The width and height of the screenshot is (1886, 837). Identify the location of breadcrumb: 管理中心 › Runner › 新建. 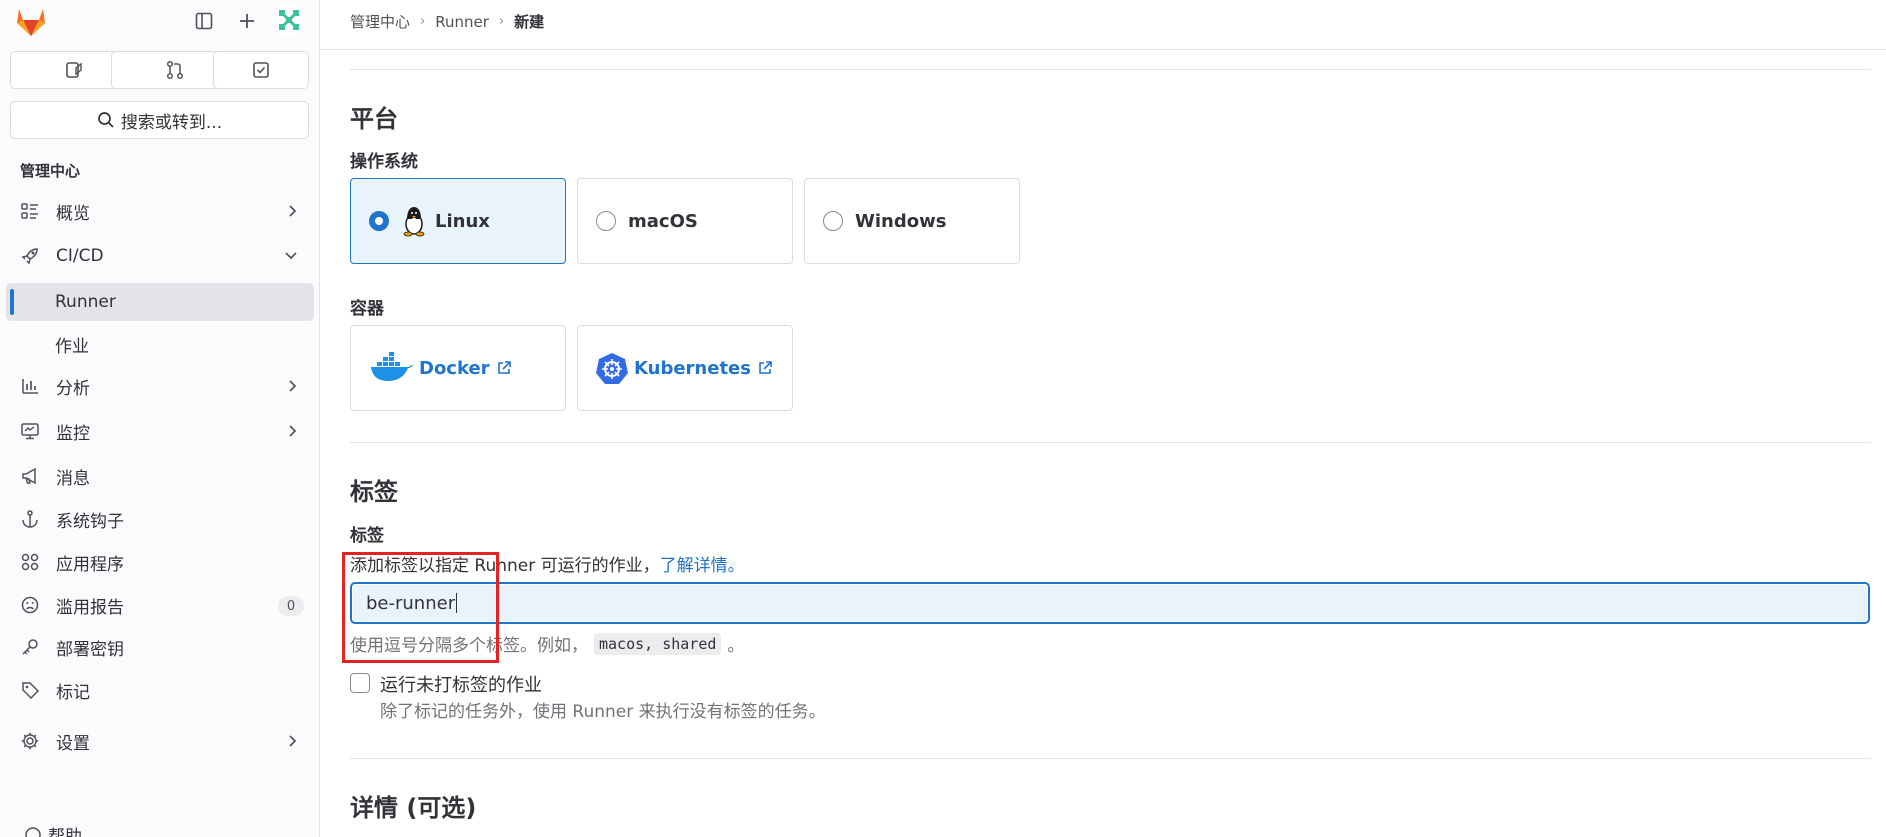
(447, 21).